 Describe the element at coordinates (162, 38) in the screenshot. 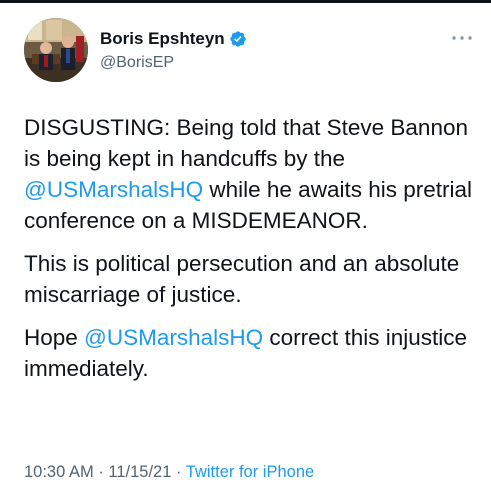

I see `display-name: Boris Epshteyn` at that location.